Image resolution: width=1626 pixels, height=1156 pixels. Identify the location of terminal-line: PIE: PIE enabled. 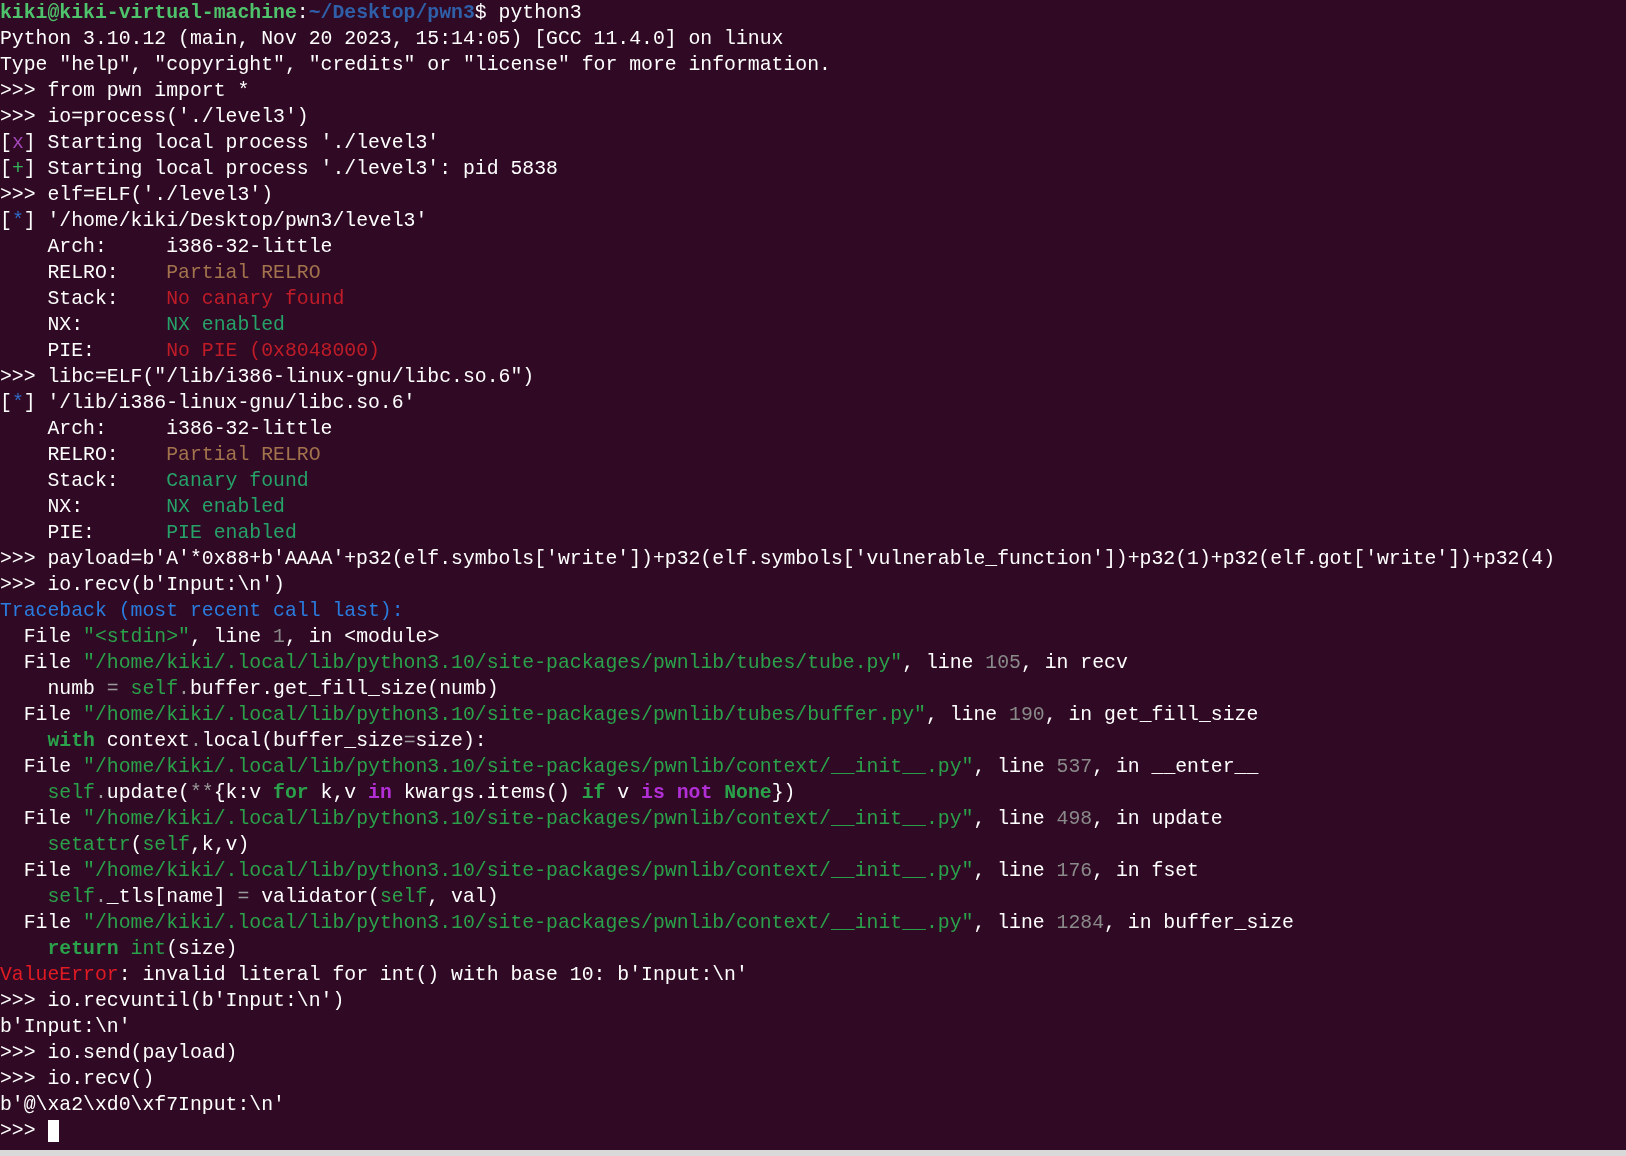
(171, 533).